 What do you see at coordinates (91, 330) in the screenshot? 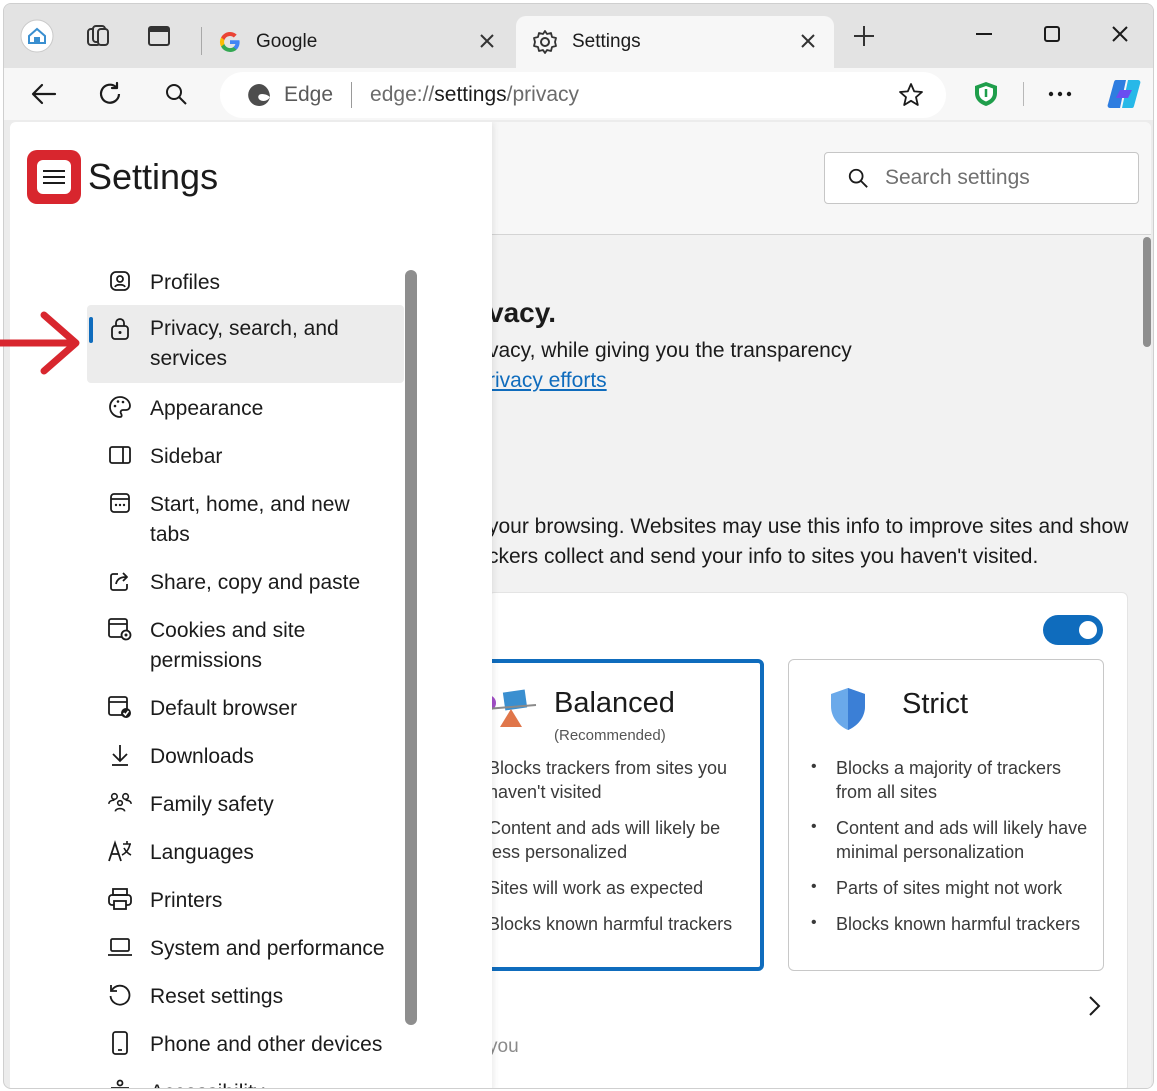
I see `selected-indicator` at bounding box center [91, 330].